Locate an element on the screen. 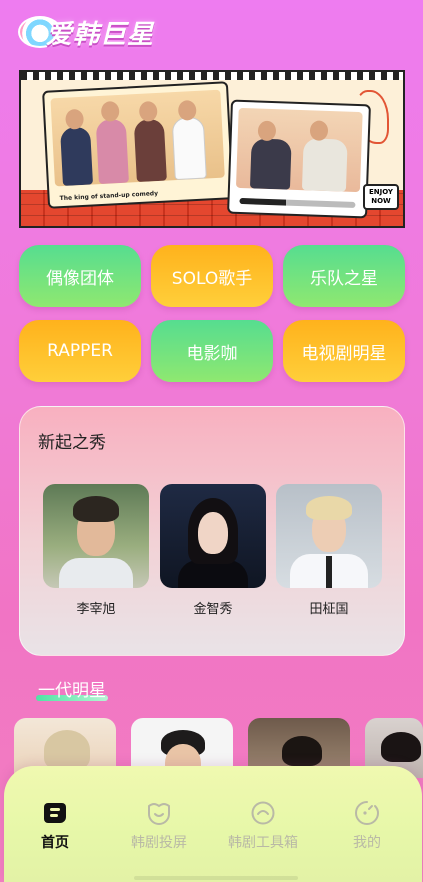  category-solo-singer-button: SOLO歌手 is located at coordinates (212, 276).